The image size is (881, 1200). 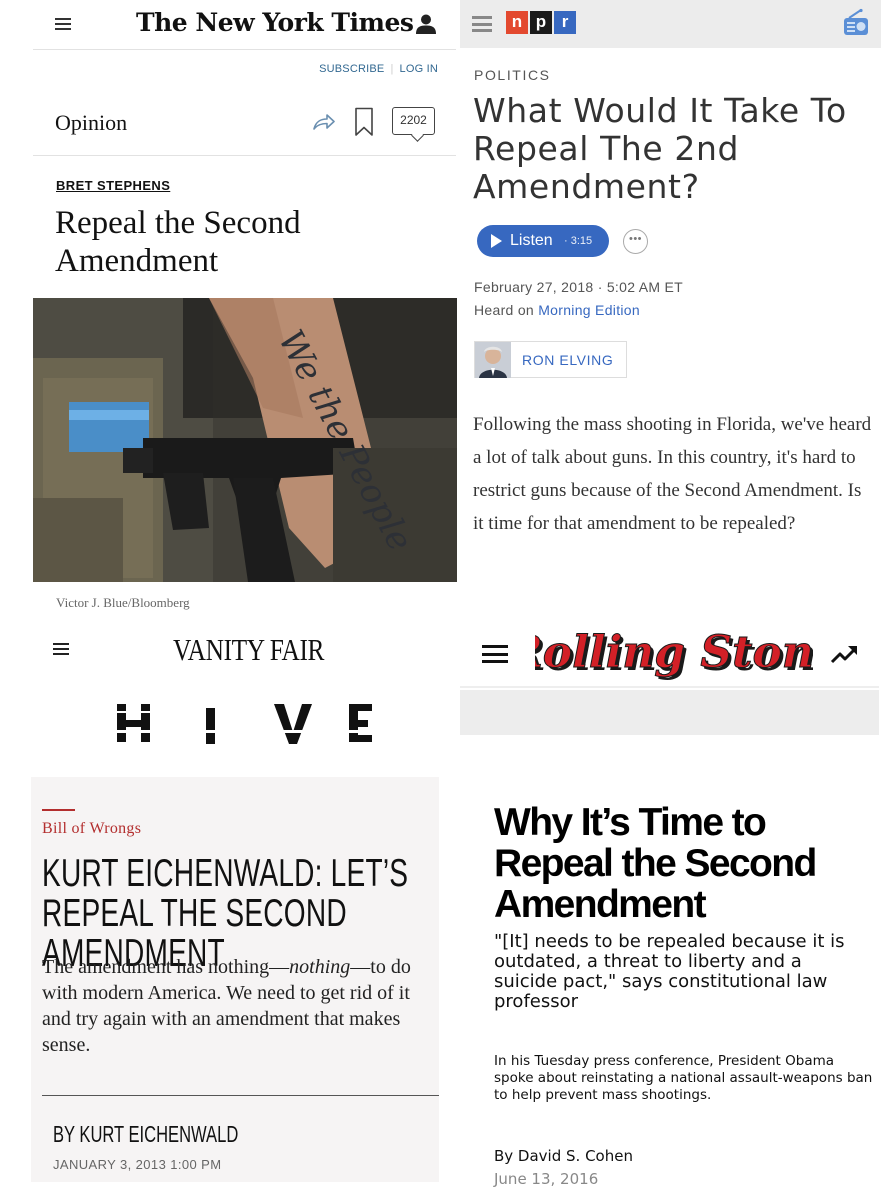 What do you see at coordinates (496, 241) in the screenshot?
I see `play-icon` at bounding box center [496, 241].